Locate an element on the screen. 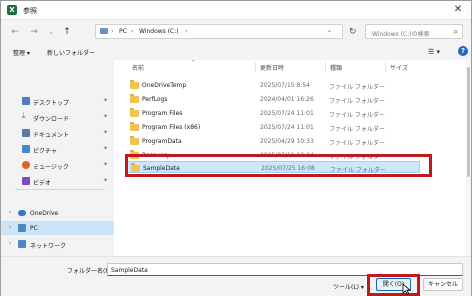  file-row: ProgramData 2025/04/29 10:33 ファイル フォルダー is located at coordinates (273, 141).